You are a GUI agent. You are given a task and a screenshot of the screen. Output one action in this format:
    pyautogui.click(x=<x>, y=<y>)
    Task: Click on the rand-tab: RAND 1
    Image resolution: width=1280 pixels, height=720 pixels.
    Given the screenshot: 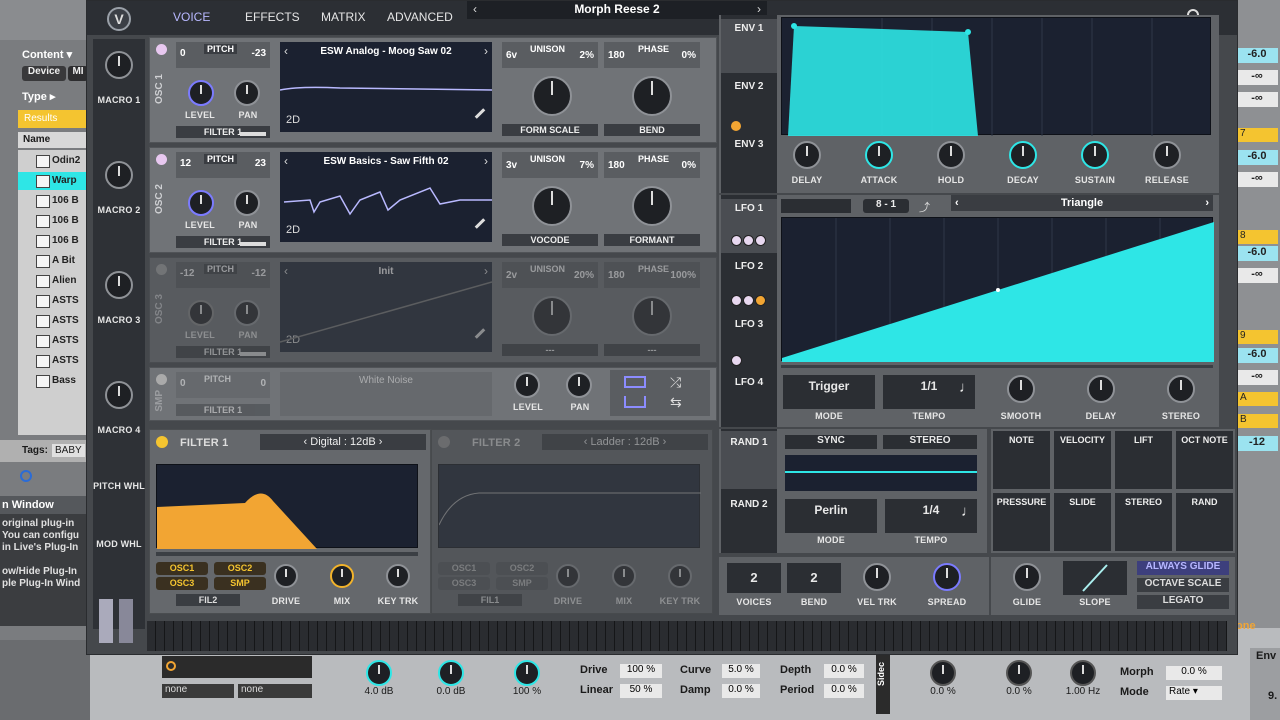 What is the action you would take?
    pyautogui.click(x=749, y=460)
    